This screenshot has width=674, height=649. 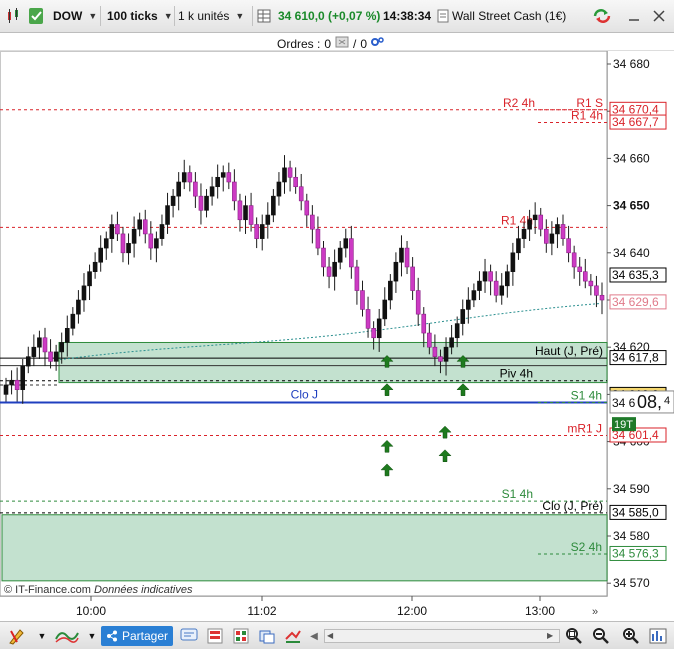 I want to click on chart-grid-icon, so click(x=658, y=636).